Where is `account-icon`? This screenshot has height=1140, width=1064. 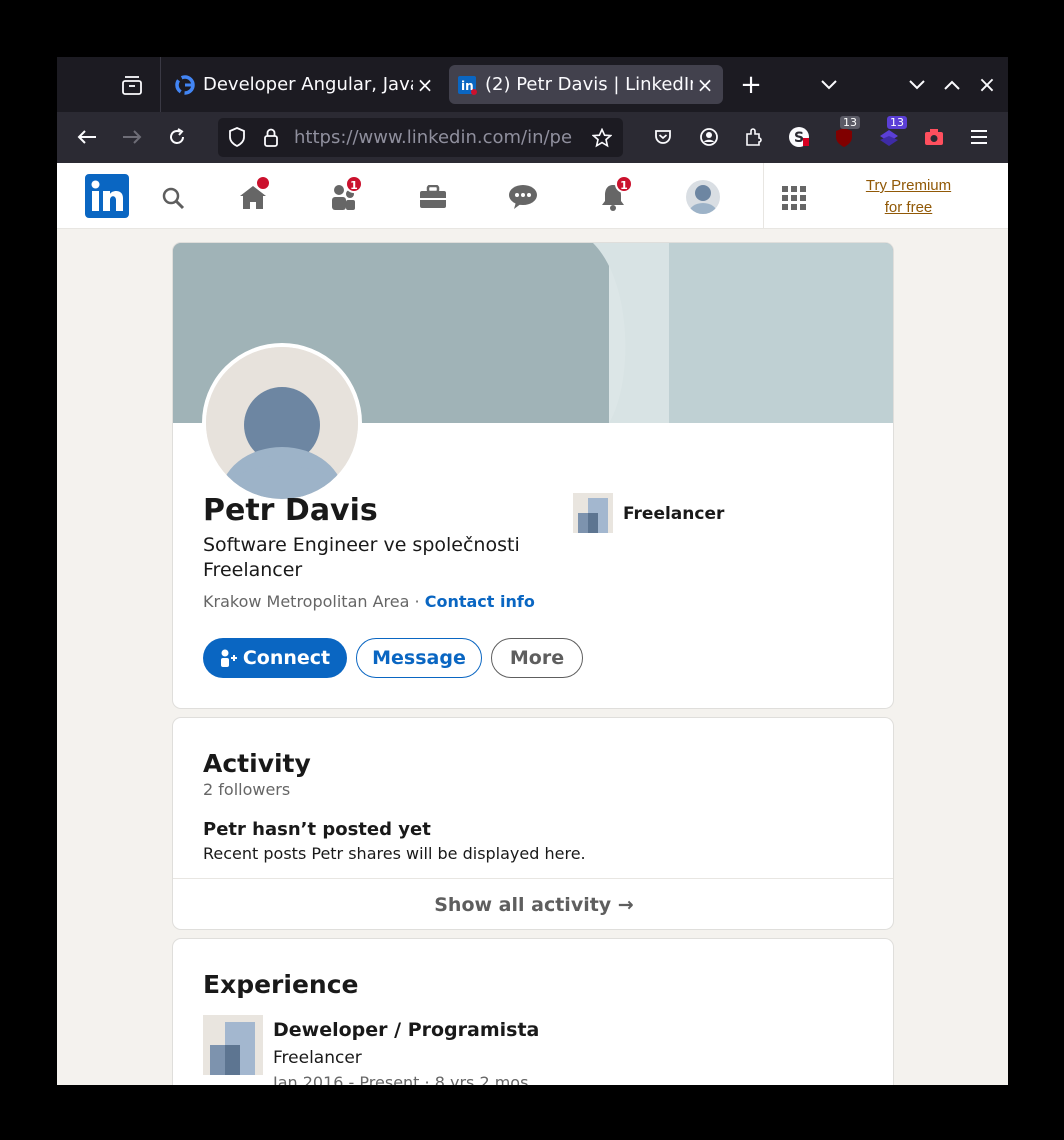 account-icon is located at coordinates (709, 137).